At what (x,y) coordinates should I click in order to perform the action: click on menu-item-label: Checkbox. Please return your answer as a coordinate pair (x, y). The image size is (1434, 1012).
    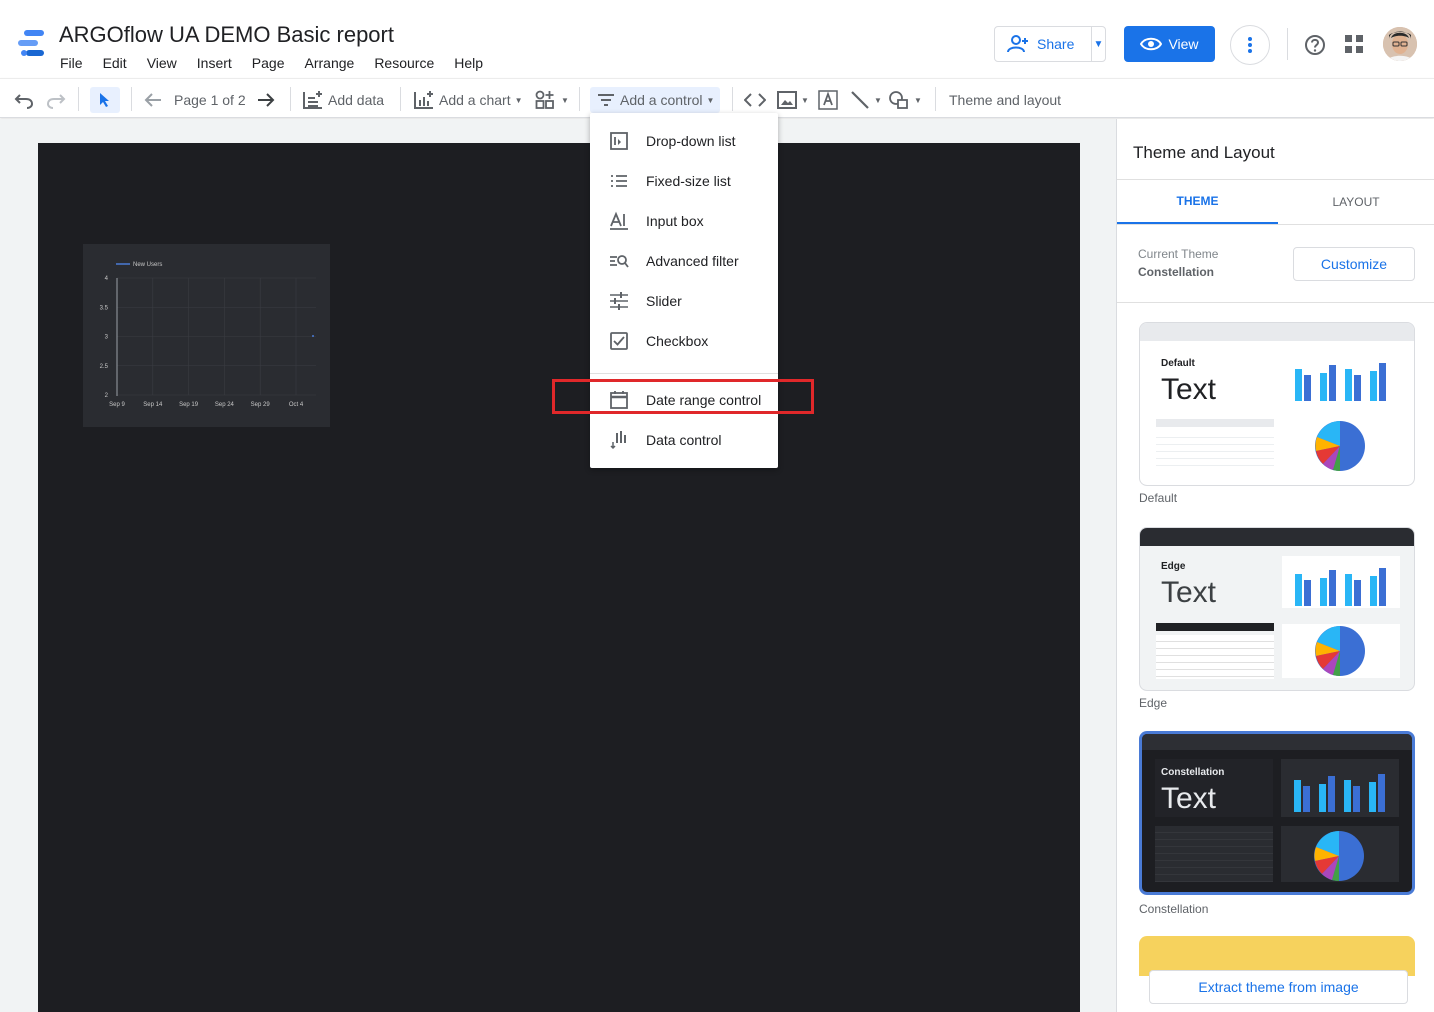
    Looking at the image, I should click on (677, 341).